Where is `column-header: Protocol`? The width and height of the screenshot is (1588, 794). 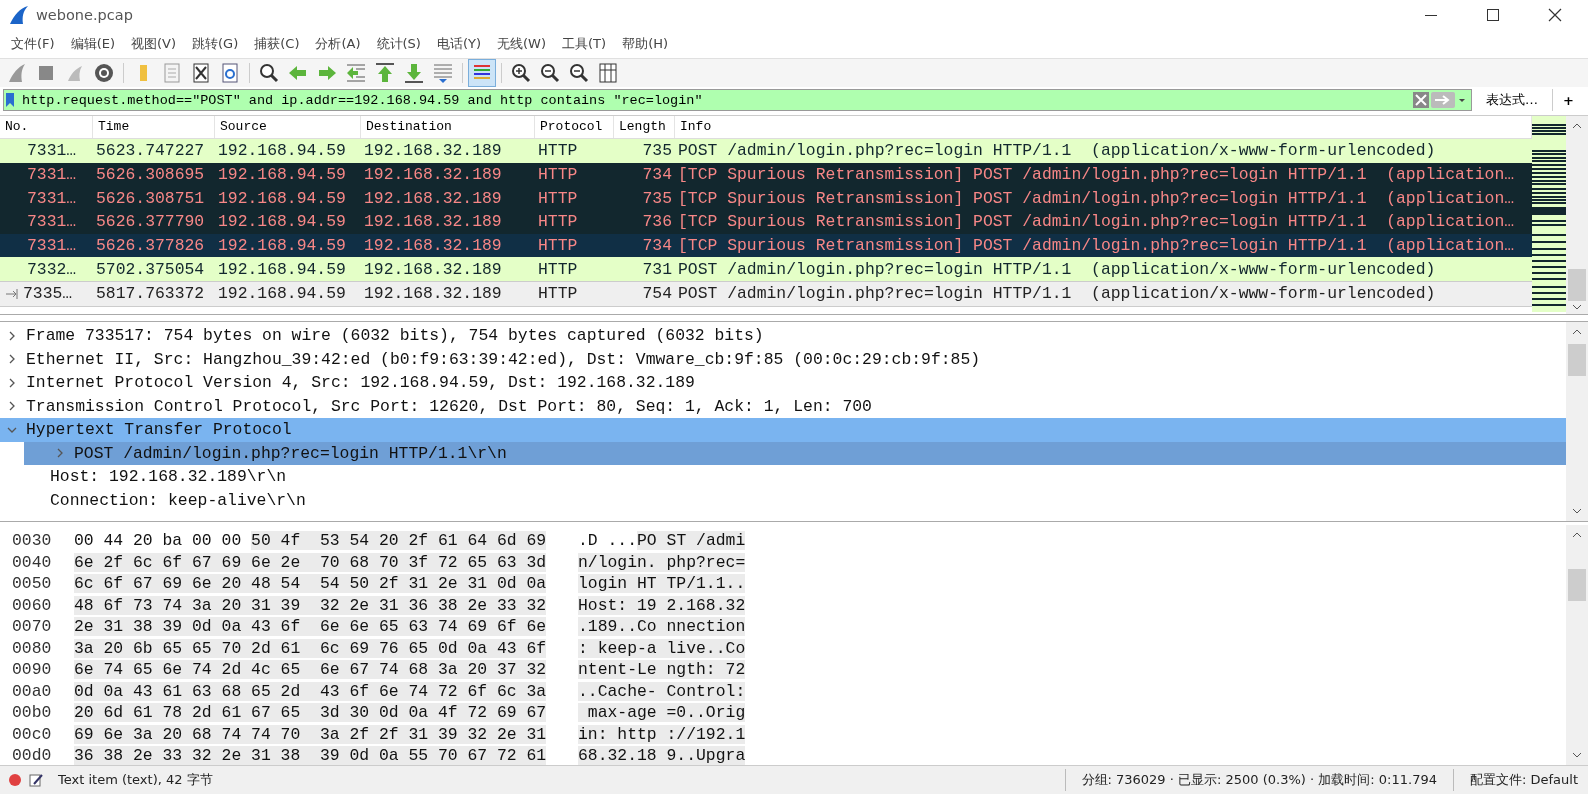 column-header: Protocol is located at coordinates (574, 127).